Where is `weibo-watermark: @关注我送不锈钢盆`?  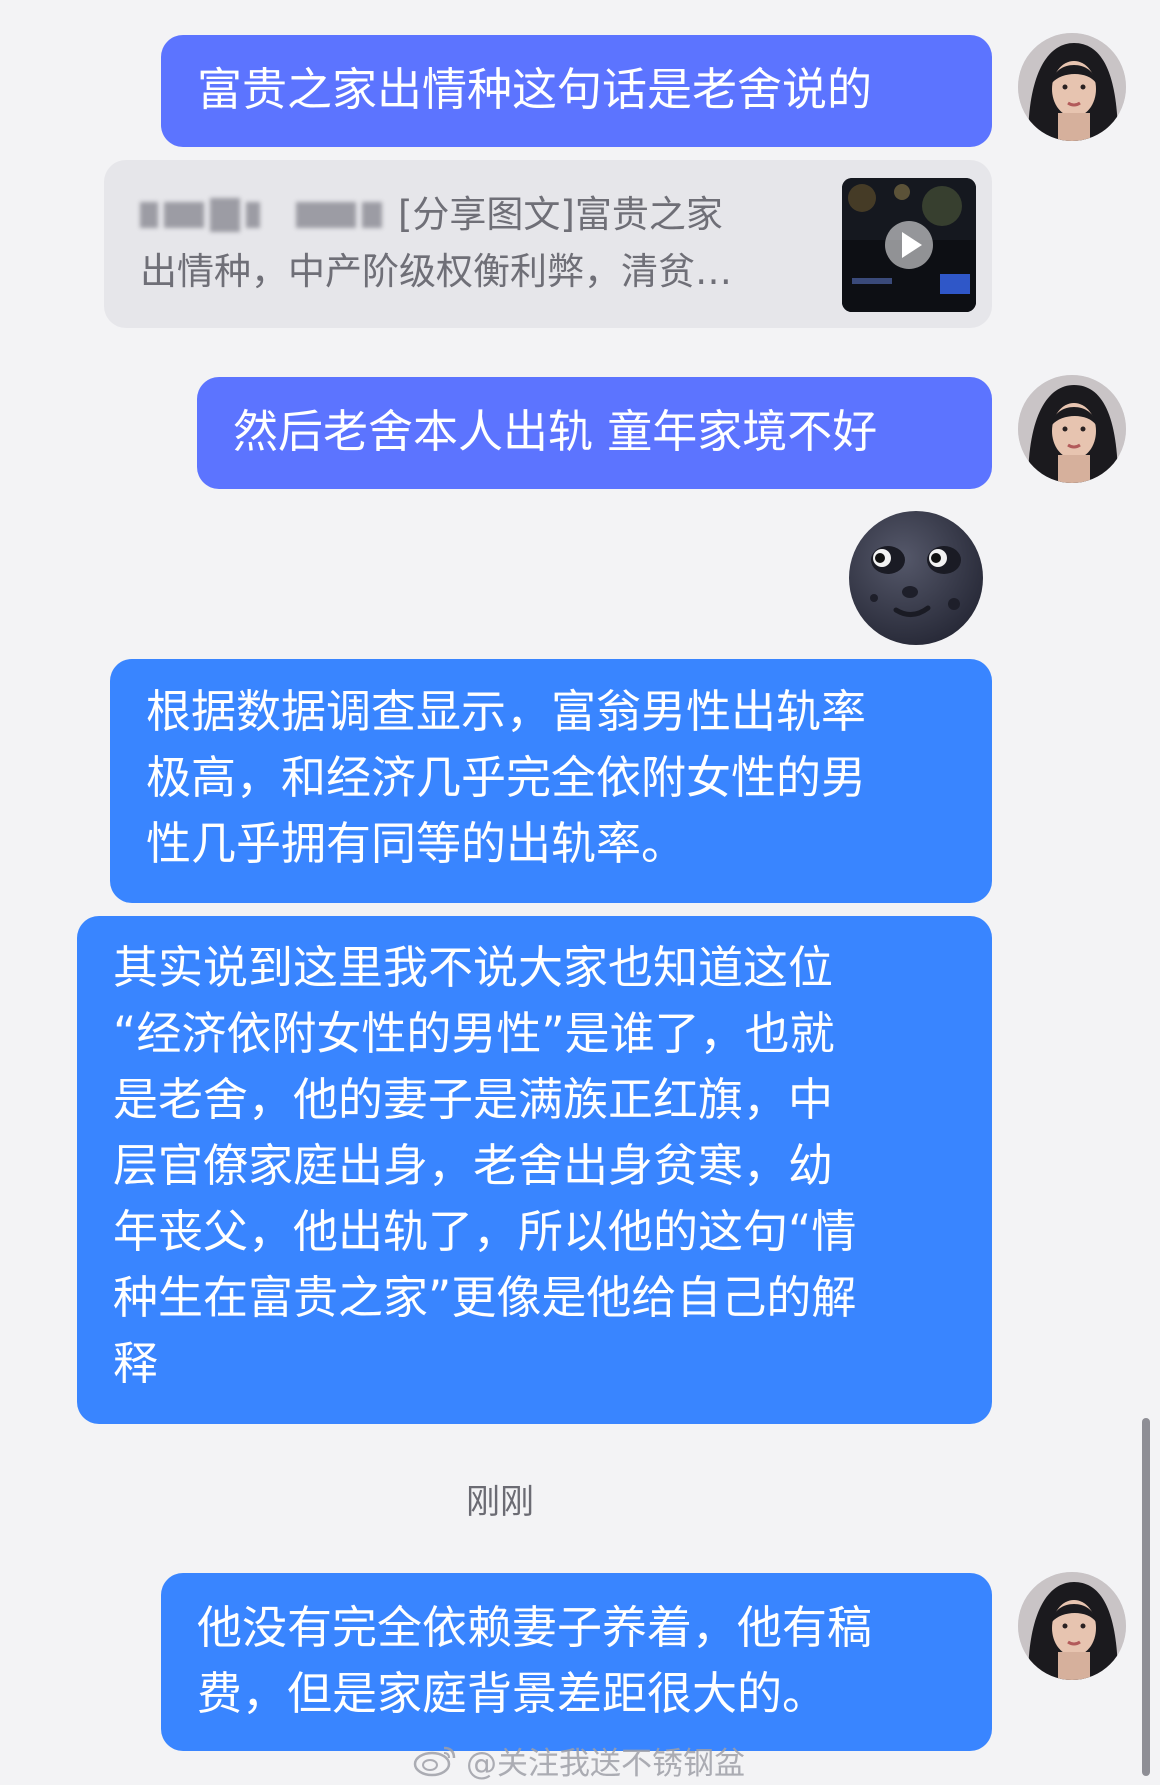 weibo-watermark: @关注我送不锈钢盆 is located at coordinates (578, 1760).